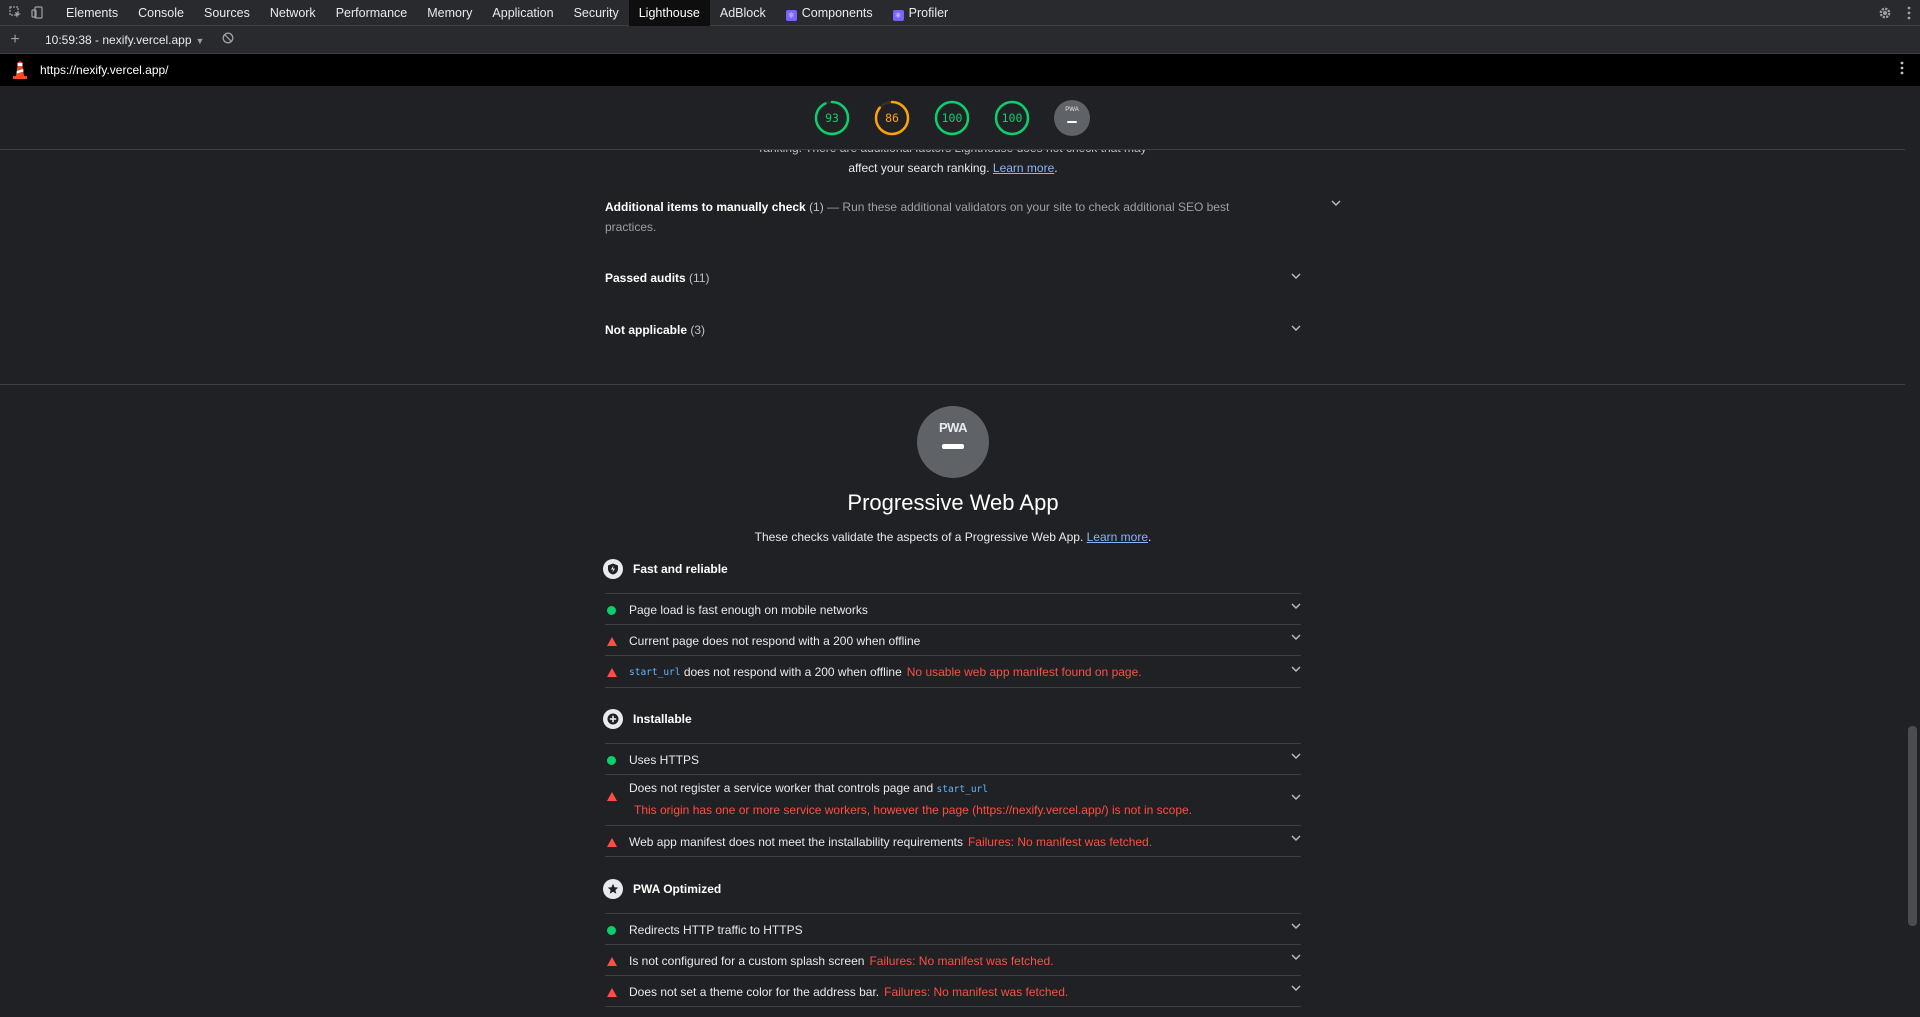  I want to click on manual-checks-title: Additional items to manually check, so click(705, 207).